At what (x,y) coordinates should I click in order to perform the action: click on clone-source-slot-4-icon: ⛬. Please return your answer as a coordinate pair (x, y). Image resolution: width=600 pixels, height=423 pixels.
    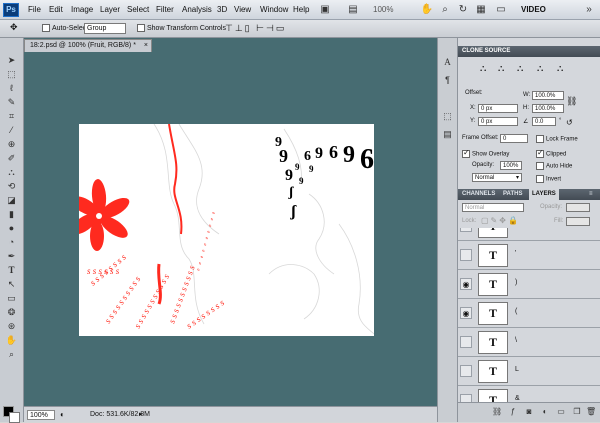
    Looking at the image, I should click on (540, 68).